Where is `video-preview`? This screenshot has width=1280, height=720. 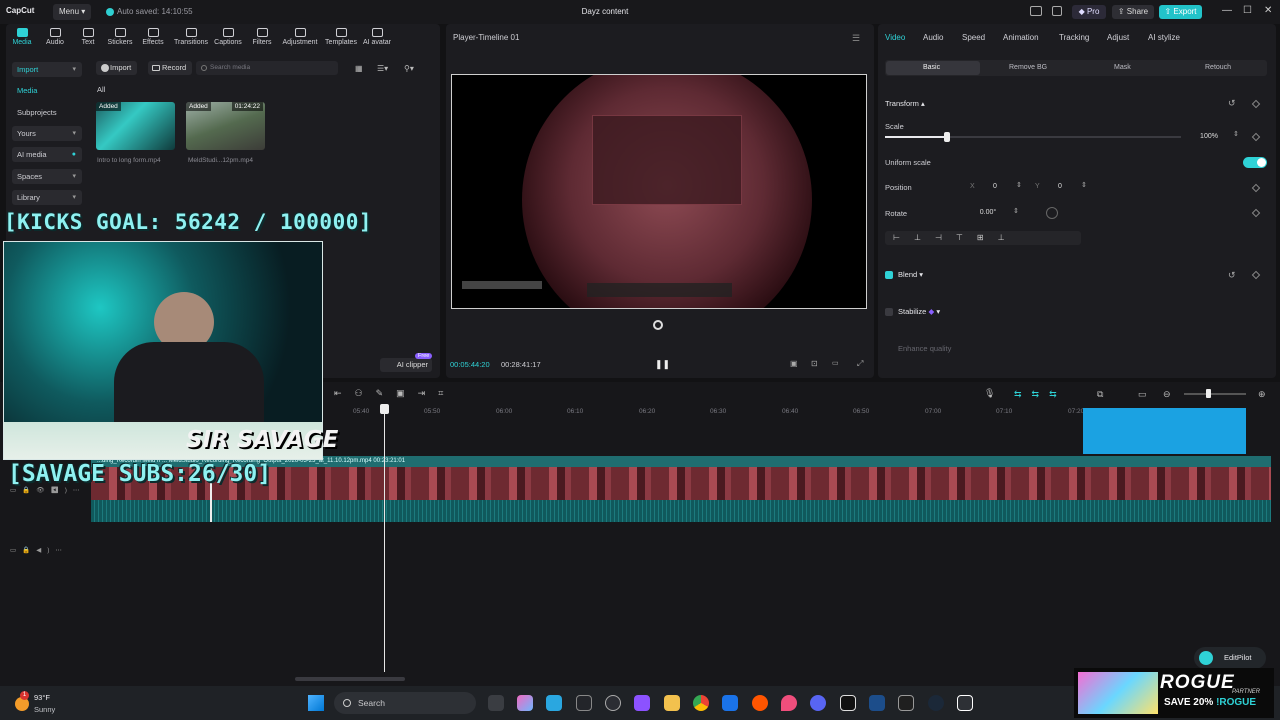 video-preview is located at coordinates (659, 191).